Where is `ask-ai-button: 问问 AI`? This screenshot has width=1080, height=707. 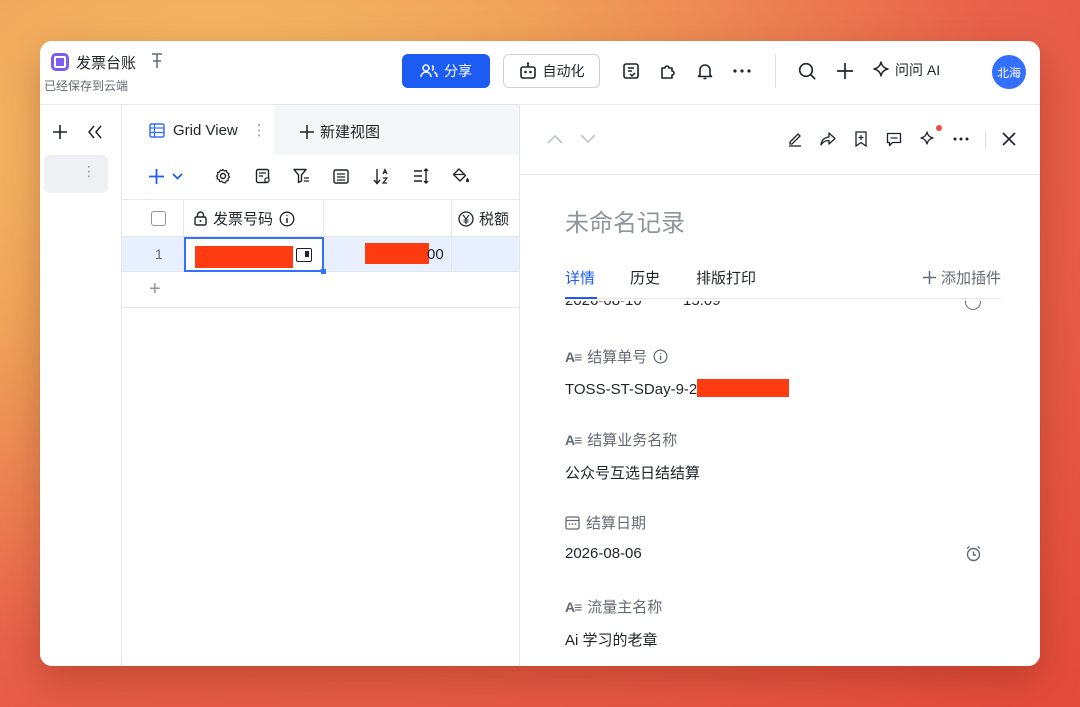
ask-ai-button: 问问 AI is located at coordinates (906, 70).